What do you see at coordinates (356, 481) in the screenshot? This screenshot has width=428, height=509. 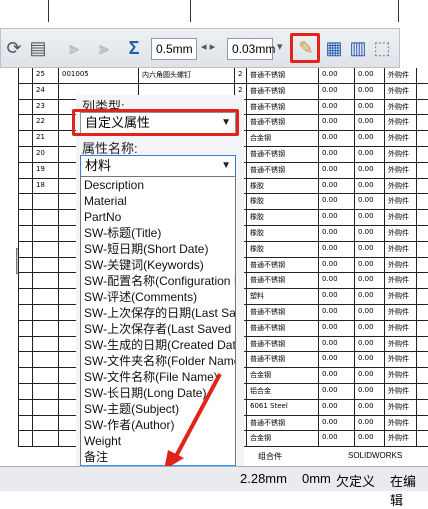 I see `status-definition: 欠定义` at bounding box center [356, 481].